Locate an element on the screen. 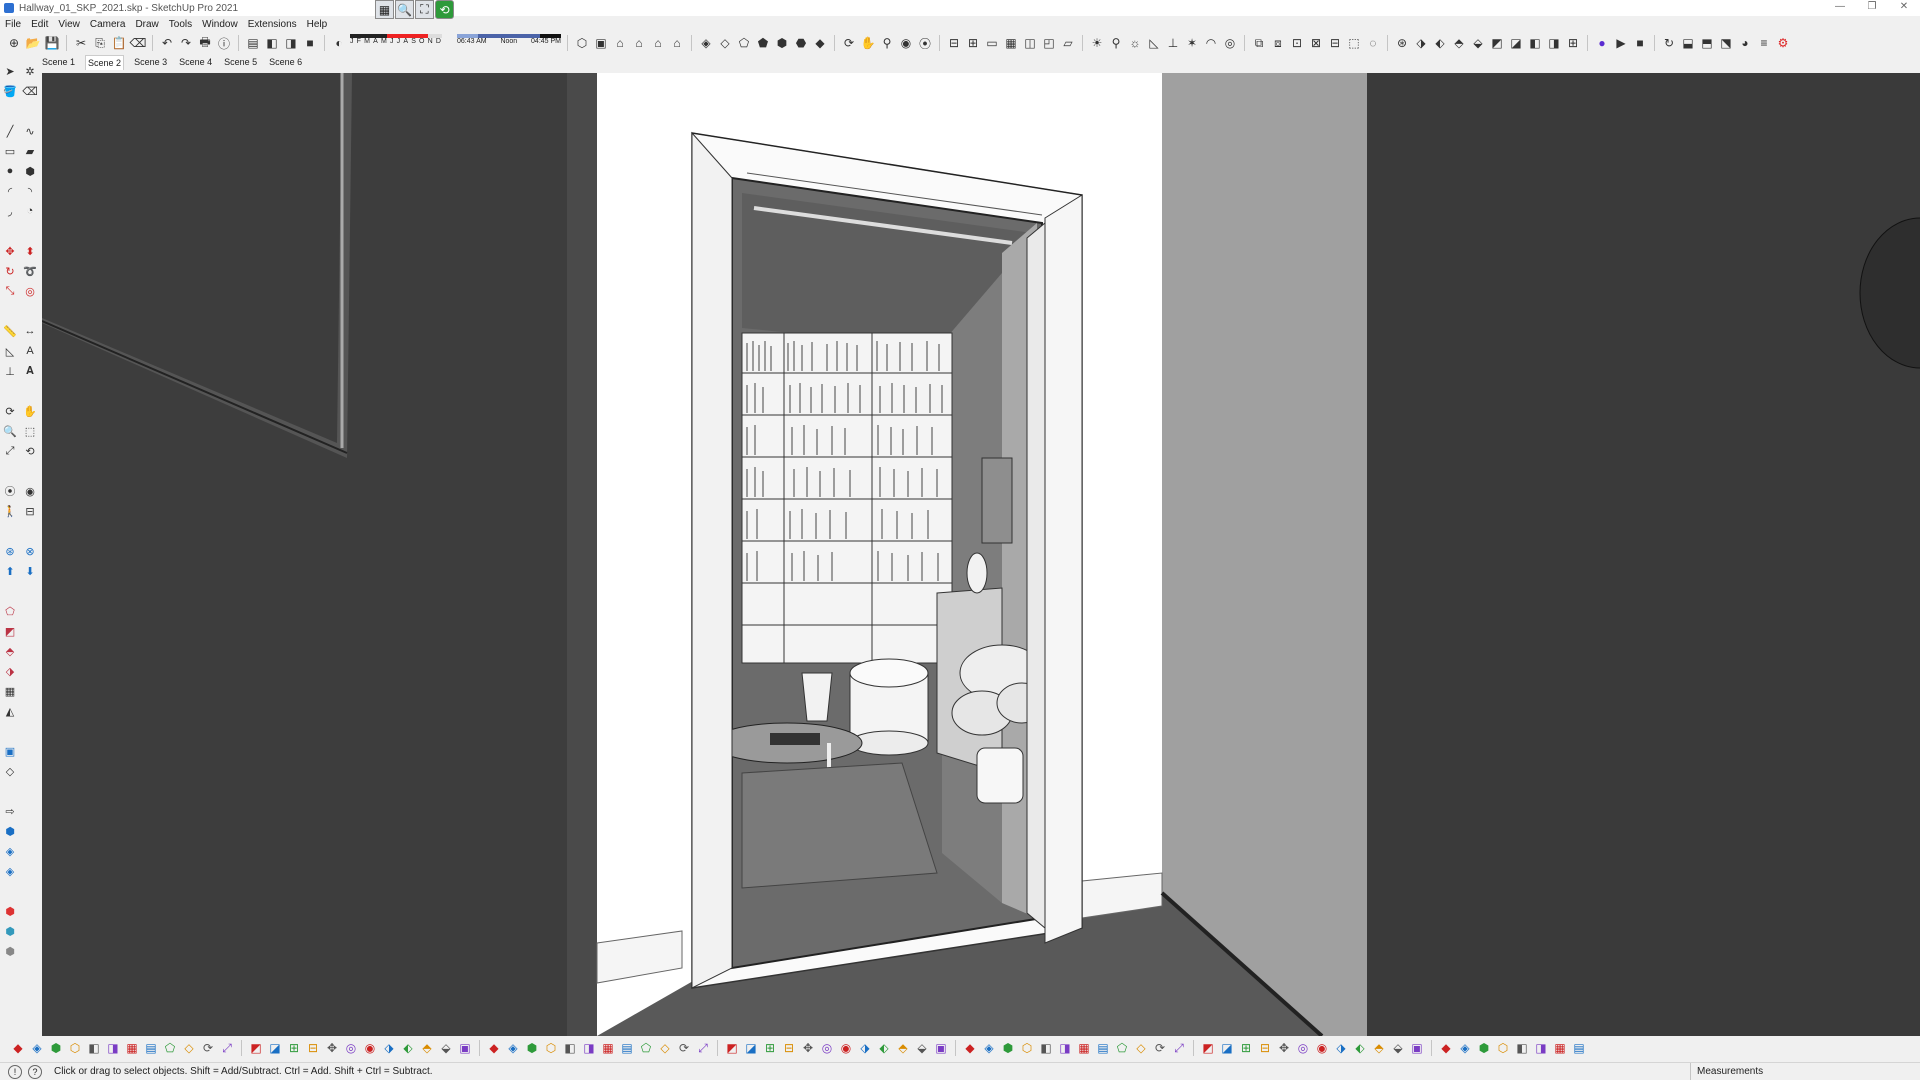  solid-trim-icon: ⊠ is located at coordinates (1316, 43).